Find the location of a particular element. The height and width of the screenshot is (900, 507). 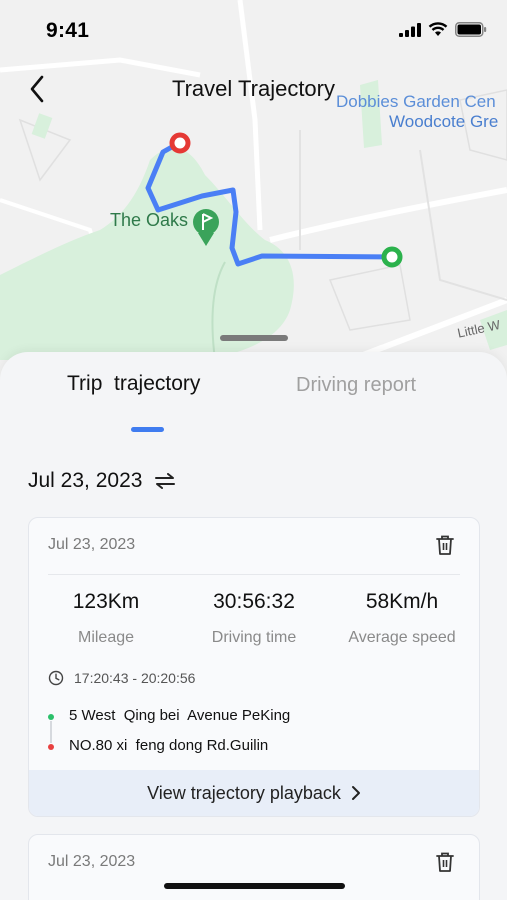

battery-icon is located at coordinates (471, 29).